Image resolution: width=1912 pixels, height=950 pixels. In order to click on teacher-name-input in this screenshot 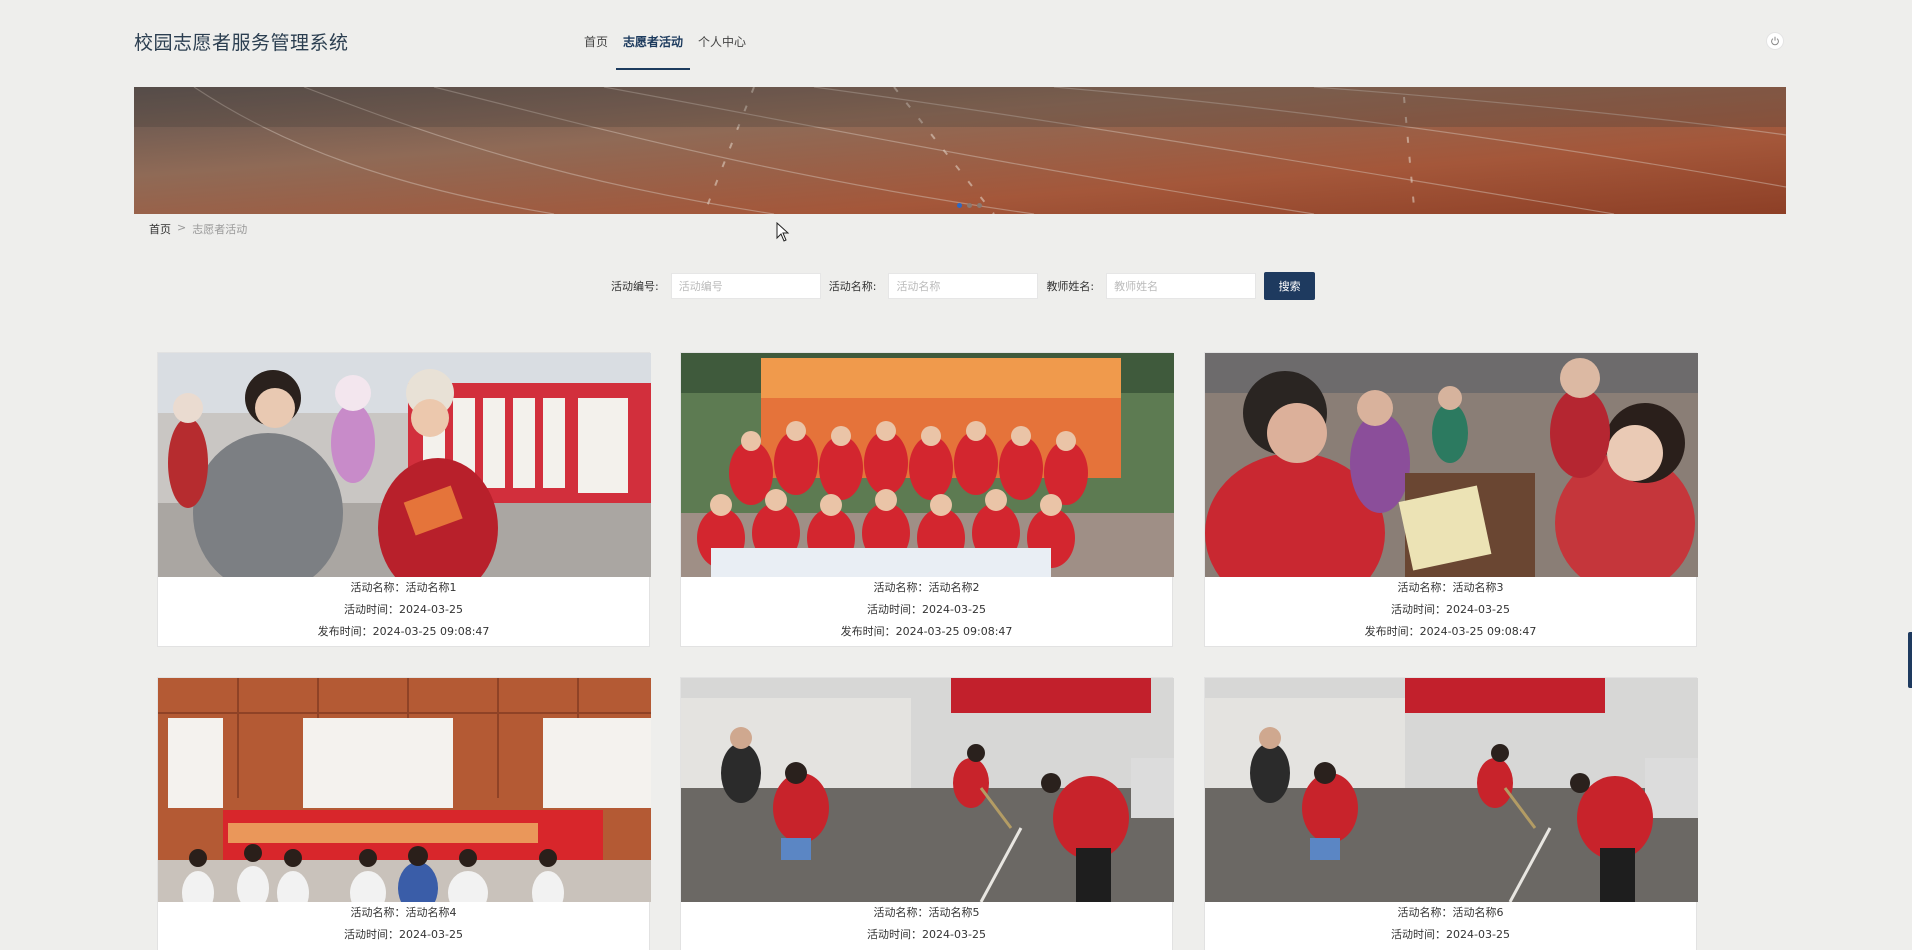, I will do `click(1181, 286)`.